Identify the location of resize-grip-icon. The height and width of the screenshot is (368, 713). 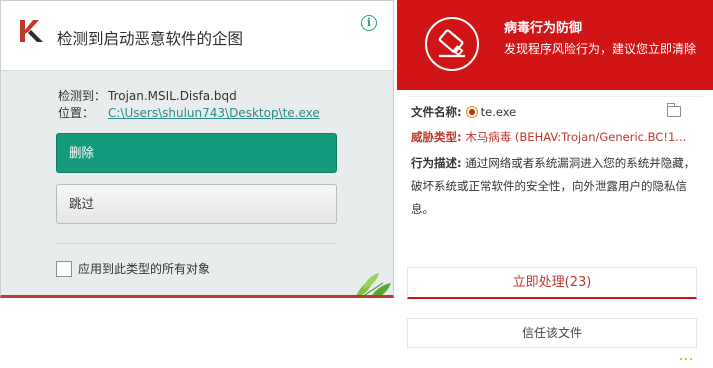
(686, 359).